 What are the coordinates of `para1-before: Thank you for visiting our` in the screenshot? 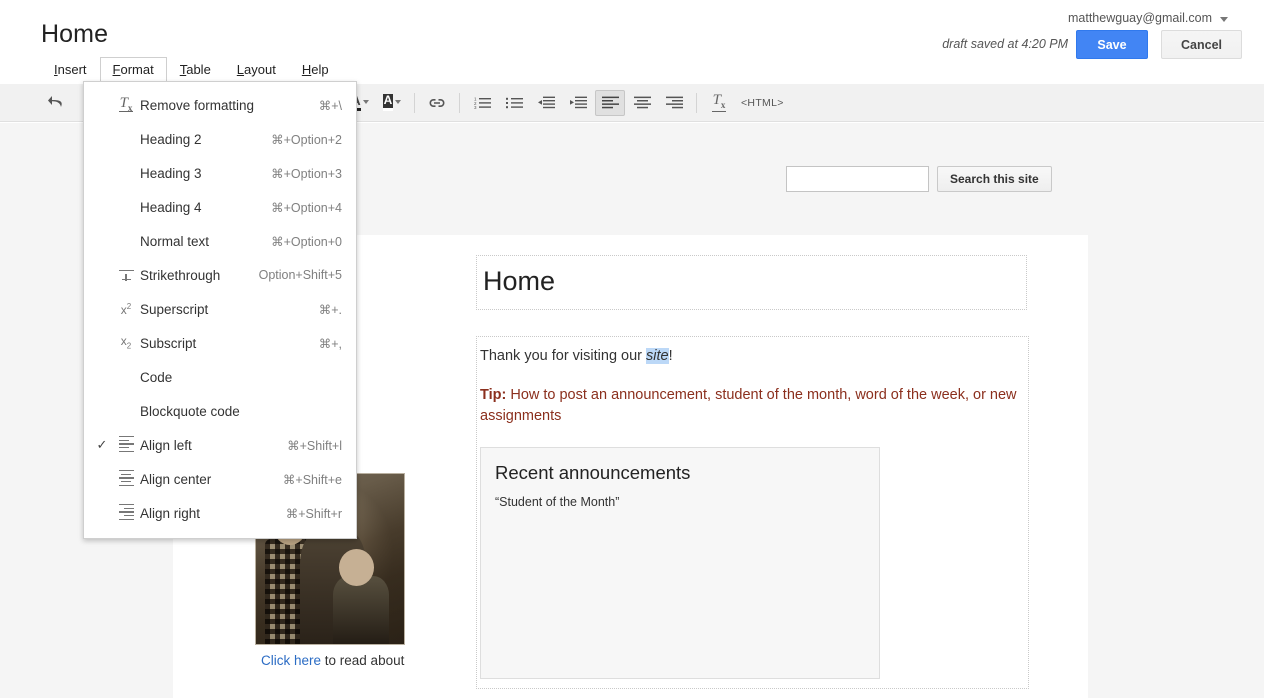 It's located at (563, 356).